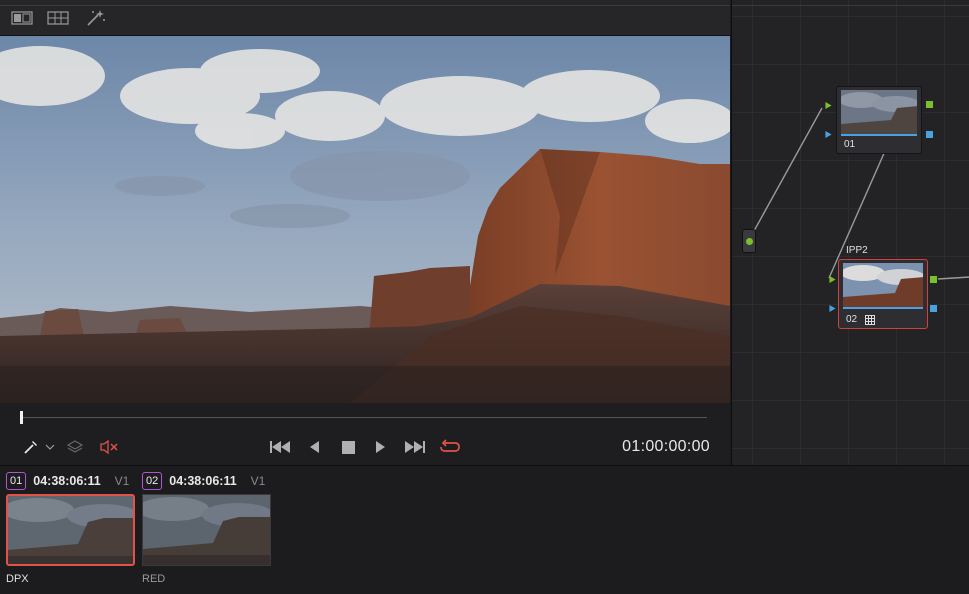  I want to click on image-wipe-icon, so click(22, 18).